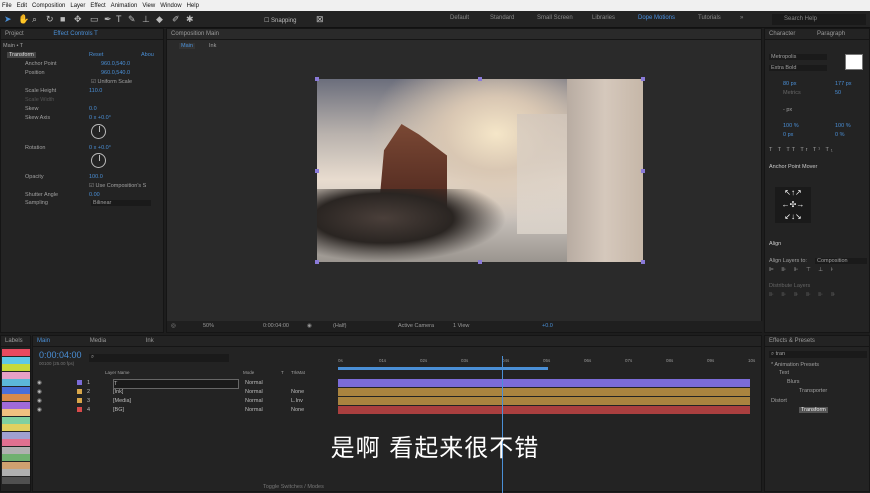 The height and width of the screenshot is (493, 870). I want to click on baseline-shift-value: 0 px, so click(788, 135).